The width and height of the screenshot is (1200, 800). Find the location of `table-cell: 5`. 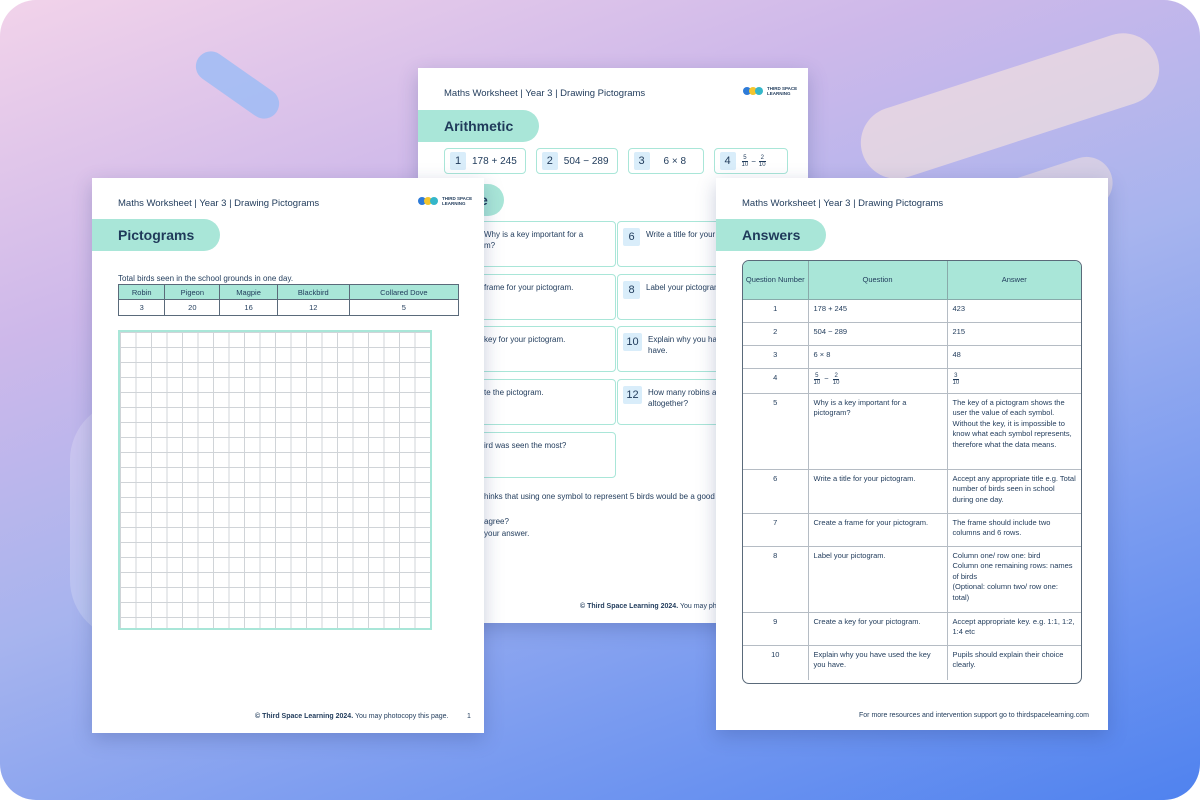

table-cell: 5 is located at coordinates (404, 307).